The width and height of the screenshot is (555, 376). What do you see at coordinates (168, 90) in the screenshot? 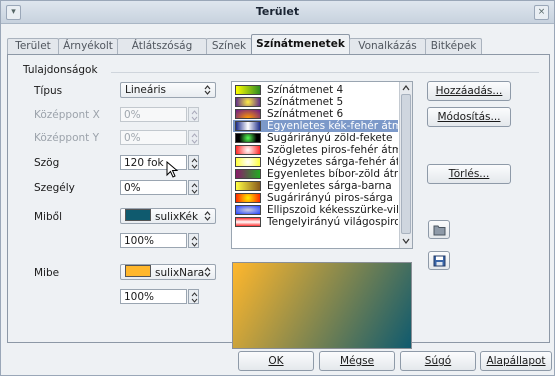
I see `type-select: Lineáris` at bounding box center [168, 90].